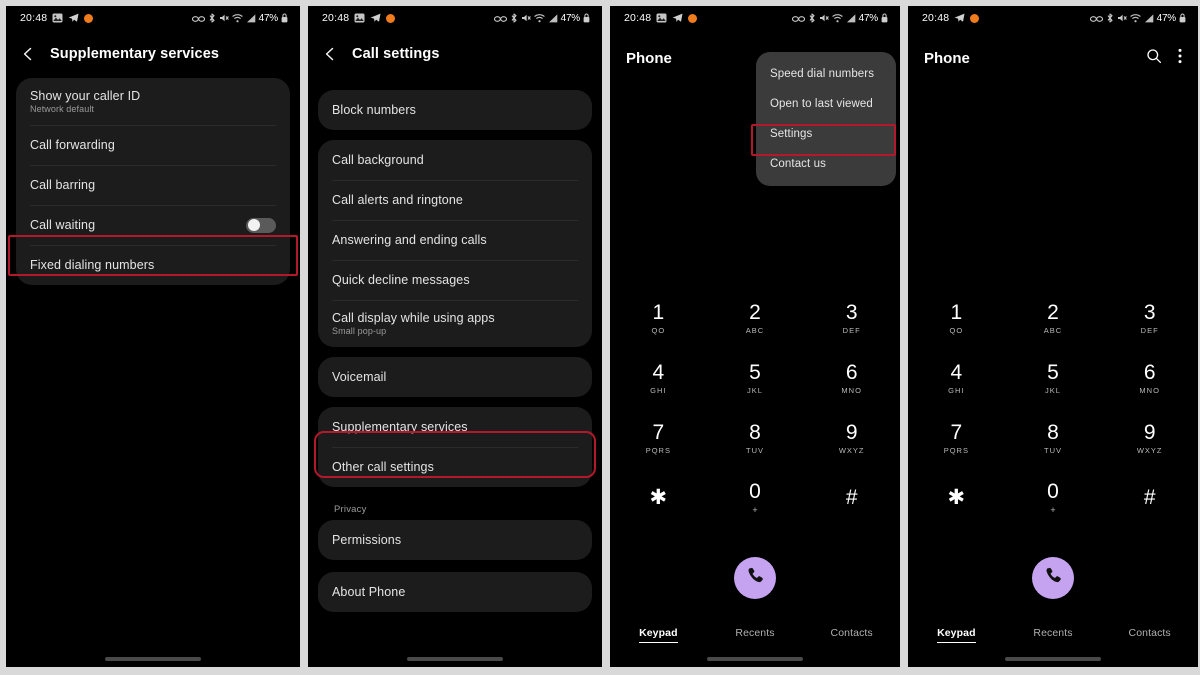 The width and height of the screenshot is (1200, 675). What do you see at coordinates (455, 110) in the screenshot?
I see `list-item-block-numbers: Block numbers` at bounding box center [455, 110].